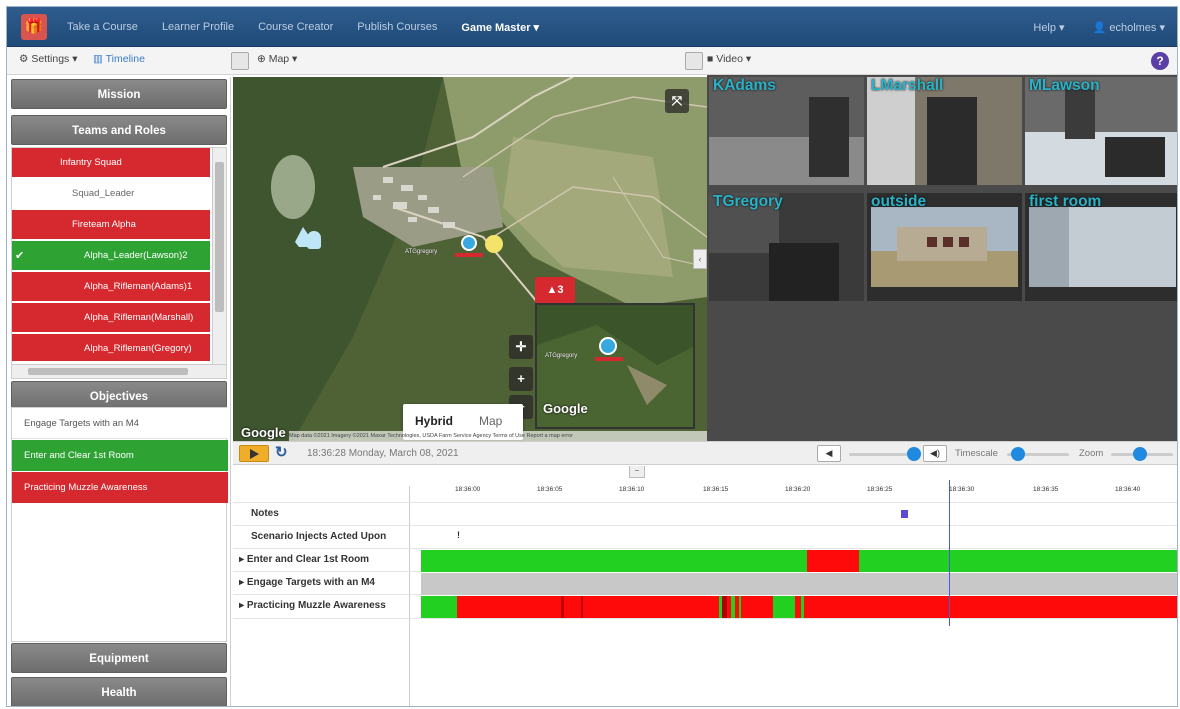  I want to click on volume-down-icon: ◀, so click(829, 453).